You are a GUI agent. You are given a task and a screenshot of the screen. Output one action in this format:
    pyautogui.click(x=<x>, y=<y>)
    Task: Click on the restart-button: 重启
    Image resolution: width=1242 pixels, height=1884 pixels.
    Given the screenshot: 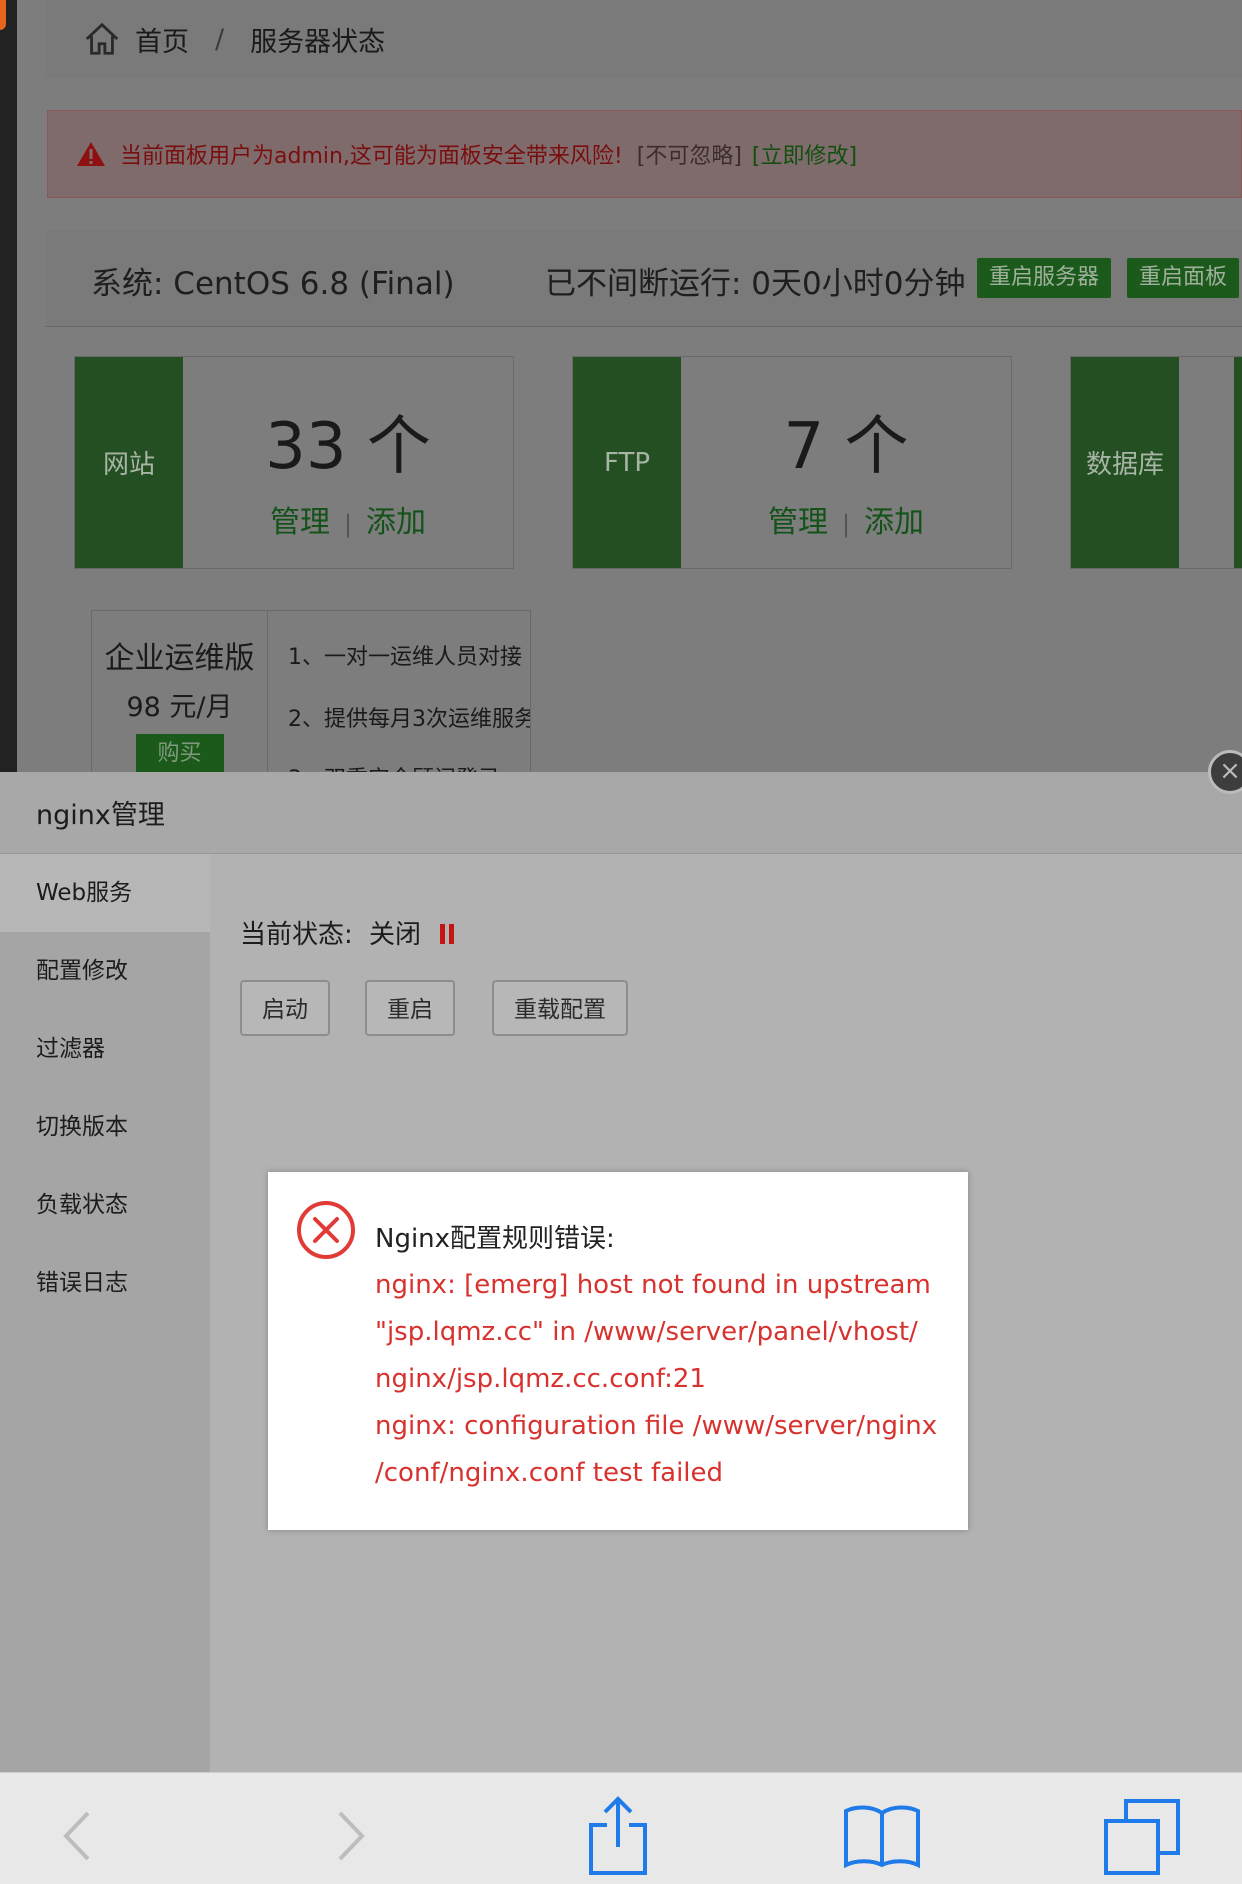 What is the action you would take?
    pyautogui.click(x=410, y=1008)
    